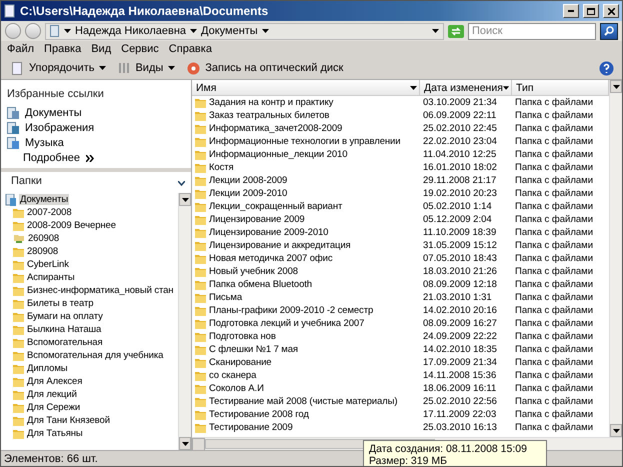  What do you see at coordinates (51, 458) in the screenshot?
I see `status-text: Элементов: 66 шт.` at bounding box center [51, 458].